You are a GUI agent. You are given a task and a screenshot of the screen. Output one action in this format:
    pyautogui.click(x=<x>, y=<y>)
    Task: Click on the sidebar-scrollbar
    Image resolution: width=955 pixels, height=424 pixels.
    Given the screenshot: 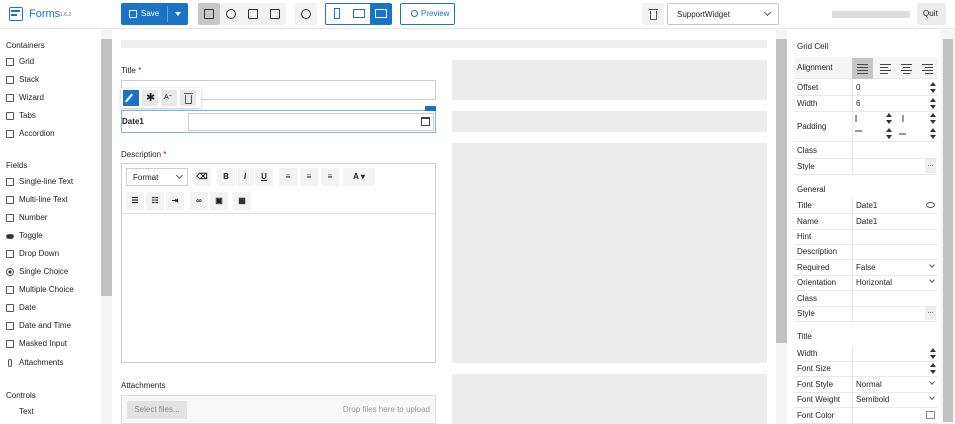 What is the action you would take?
    pyautogui.click(x=106, y=227)
    